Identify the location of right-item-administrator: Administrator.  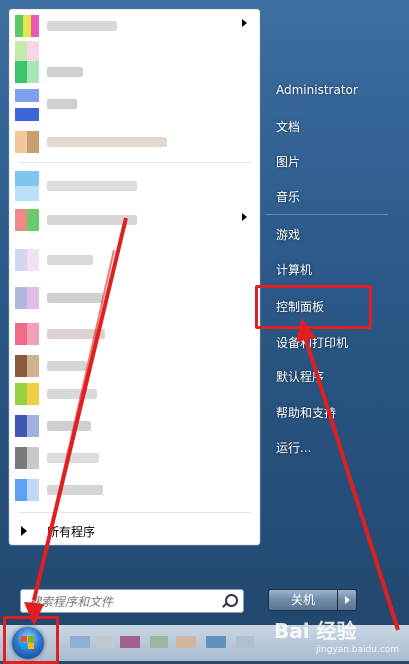
(317, 90).